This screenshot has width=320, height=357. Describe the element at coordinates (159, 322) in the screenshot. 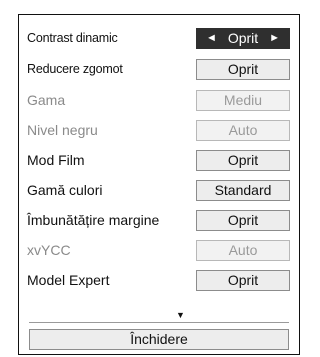

I see `divider` at that location.